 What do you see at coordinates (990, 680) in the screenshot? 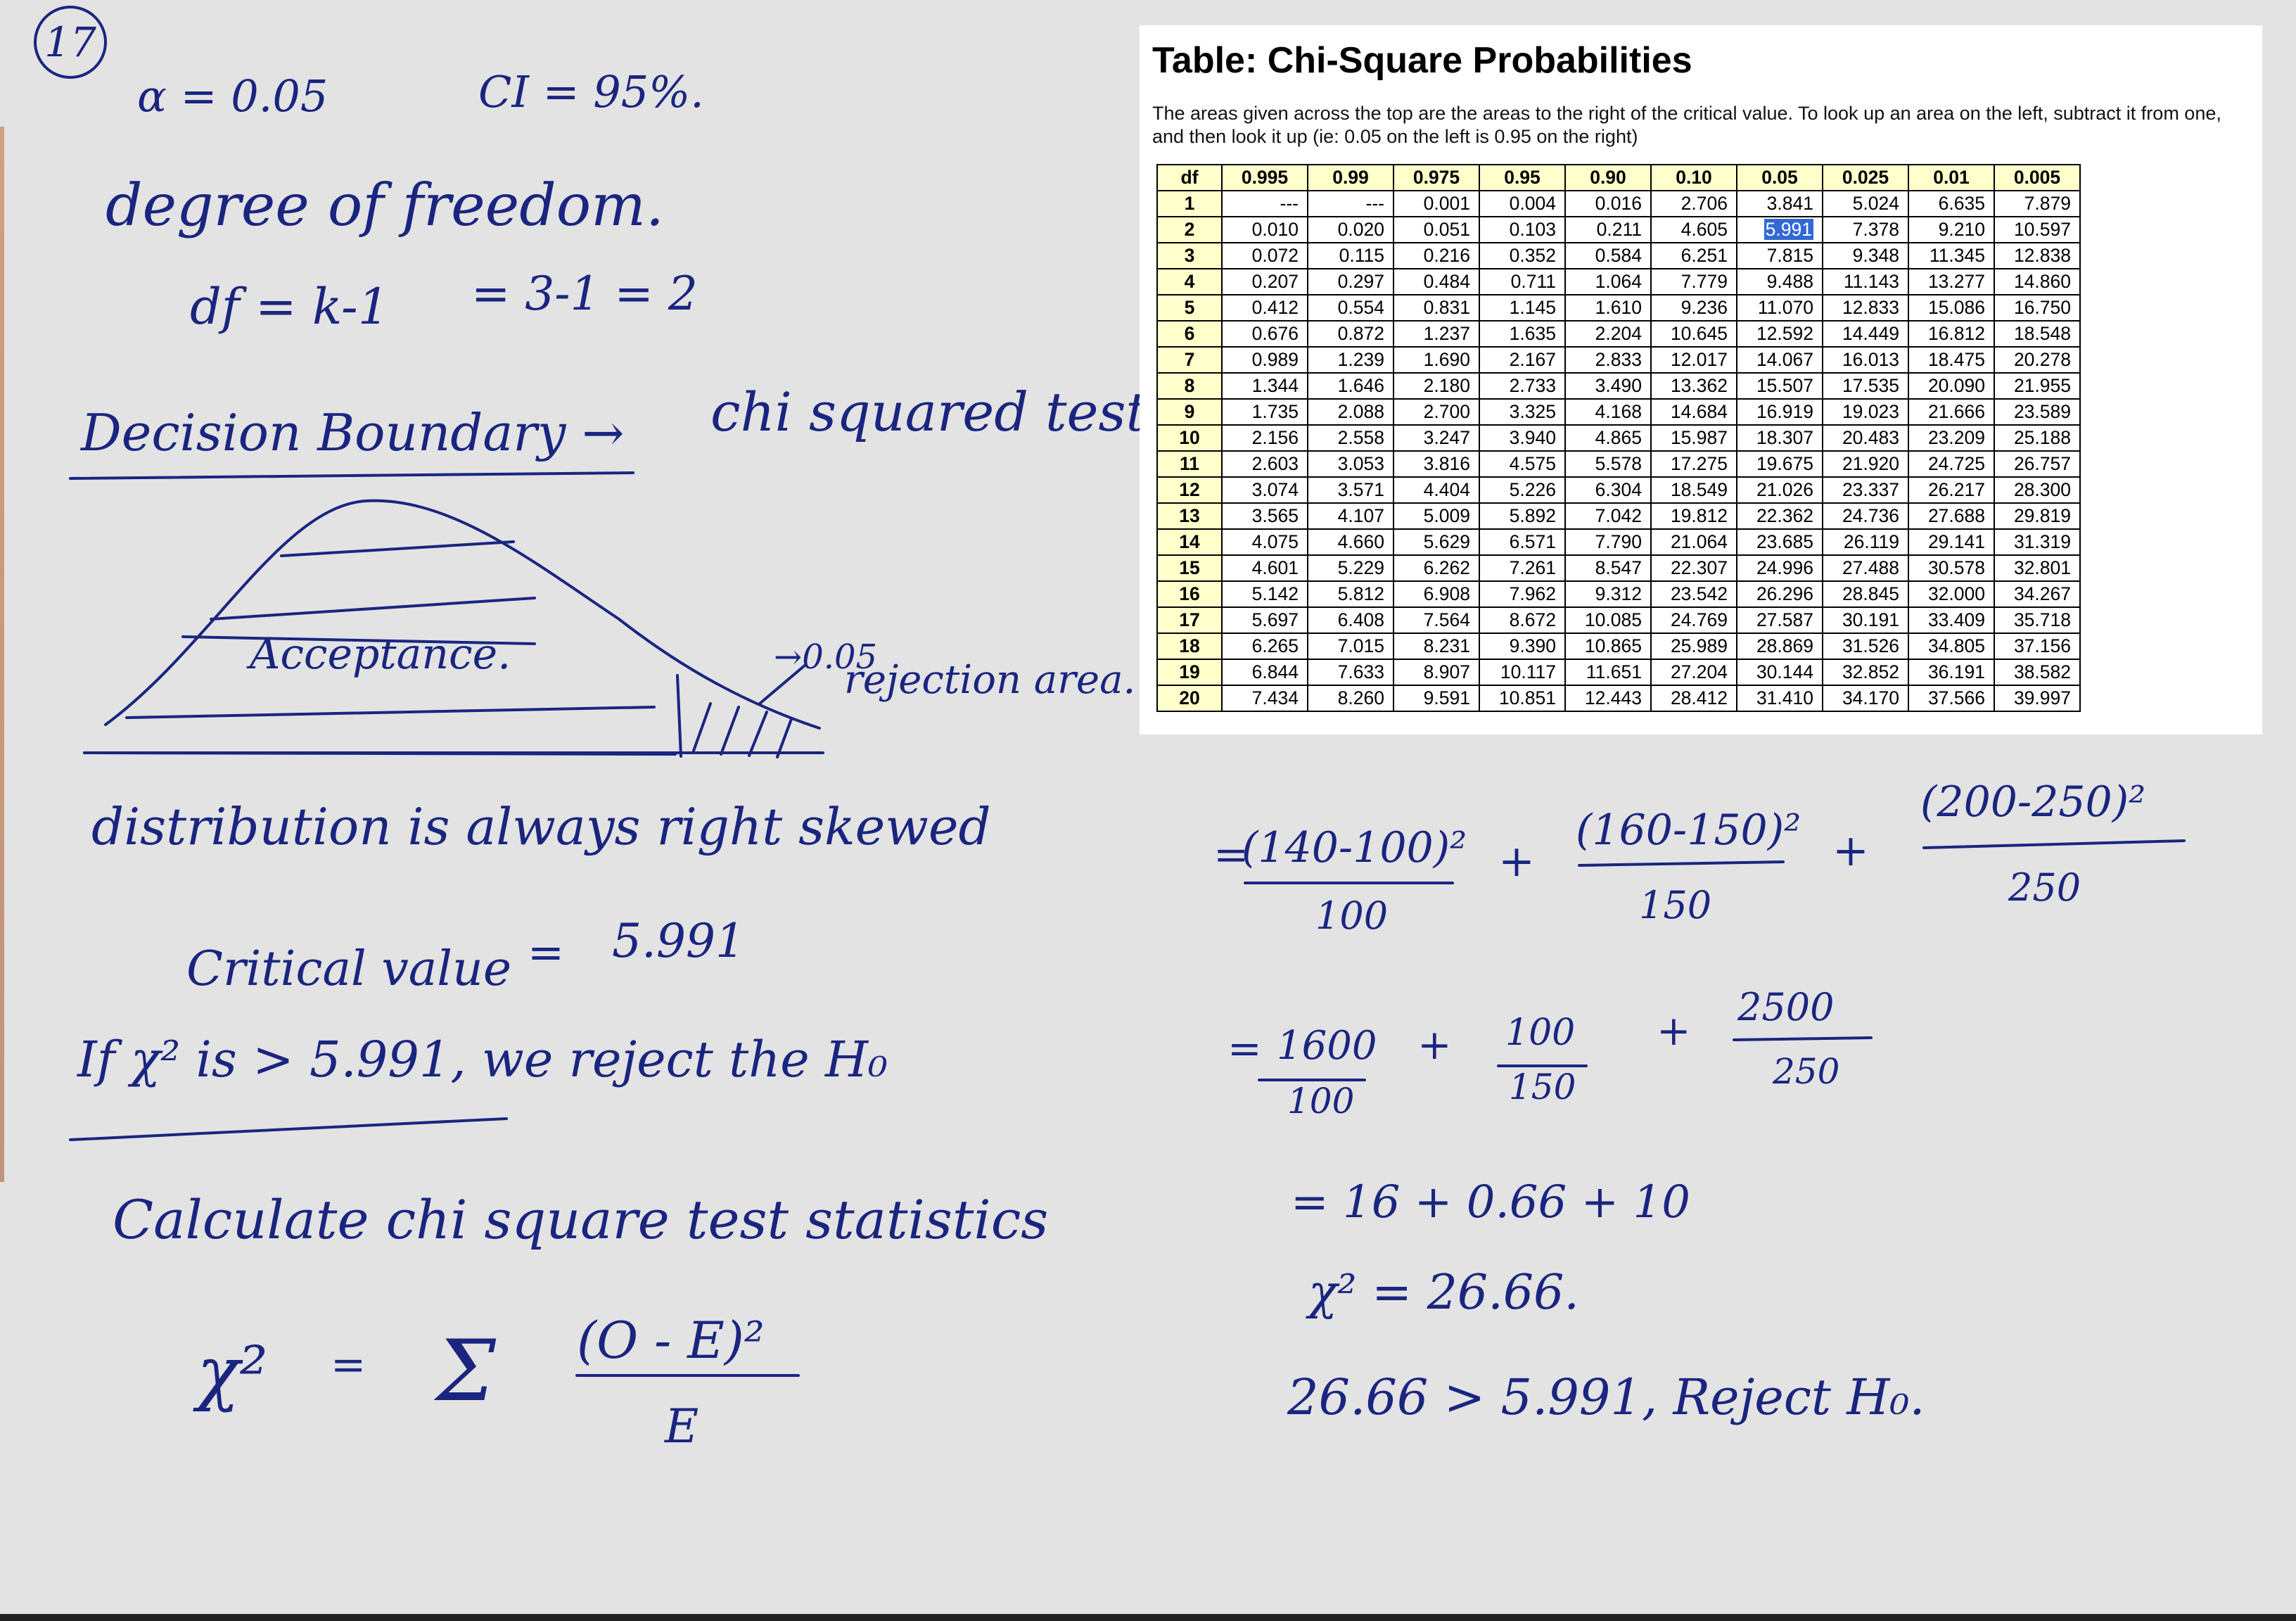
I see `rejection-area-label: rejection area.` at bounding box center [990, 680].